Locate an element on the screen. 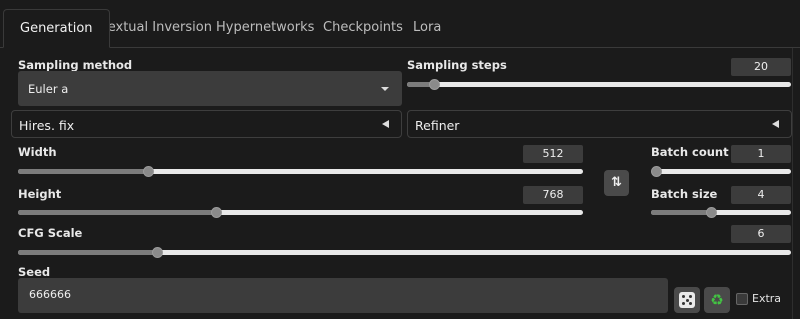  refiner-accordion: Refiner is located at coordinates (599, 124).